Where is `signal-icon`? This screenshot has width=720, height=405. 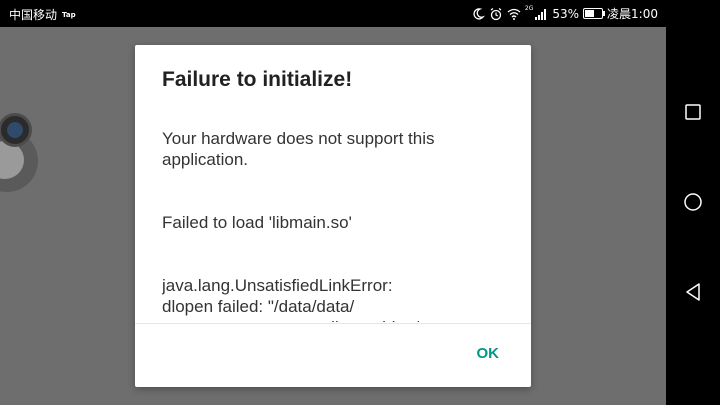
signal-icon is located at coordinates (541, 14).